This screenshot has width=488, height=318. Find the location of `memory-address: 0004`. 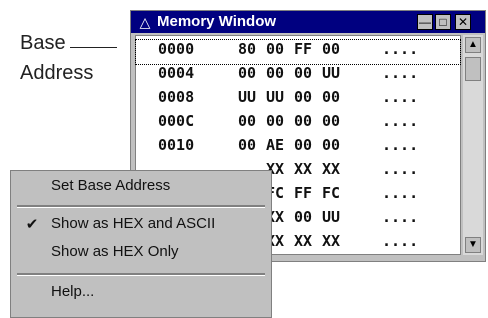

memory-address: 0004 is located at coordinates (176, 73).